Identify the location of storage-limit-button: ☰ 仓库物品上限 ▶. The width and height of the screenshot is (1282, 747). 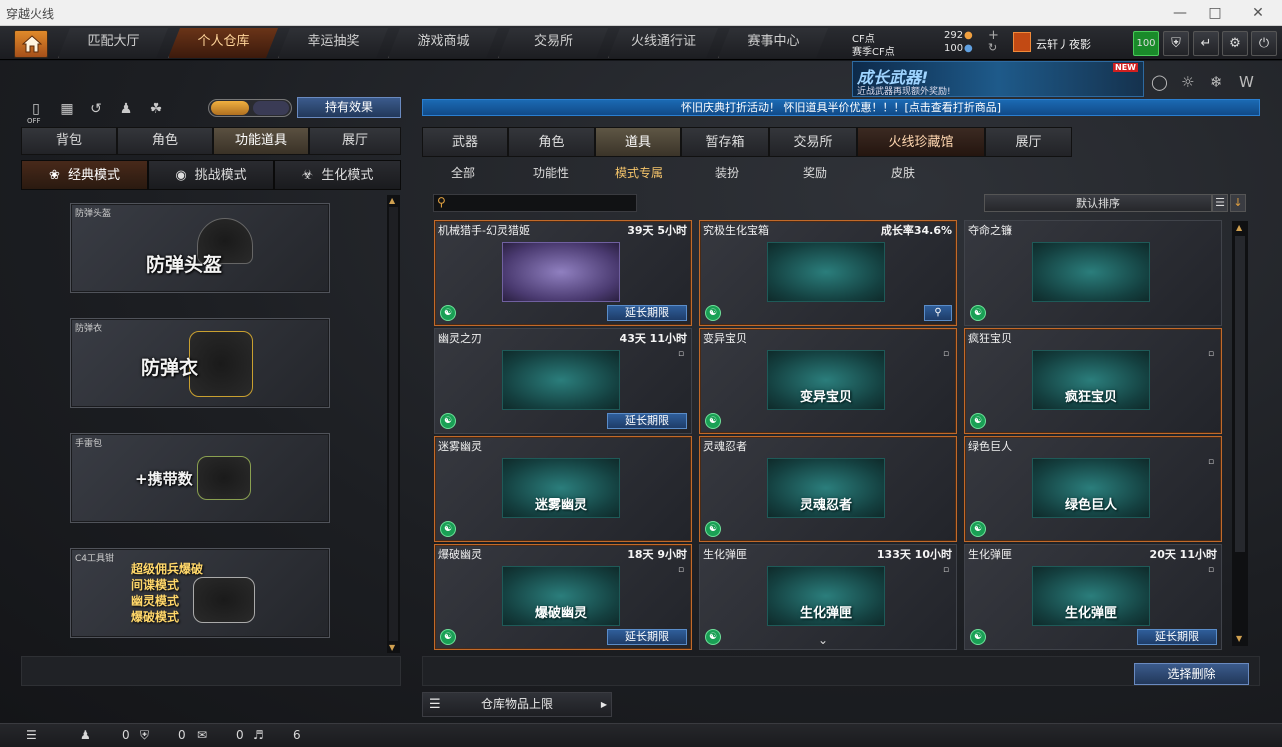
(517, 704).